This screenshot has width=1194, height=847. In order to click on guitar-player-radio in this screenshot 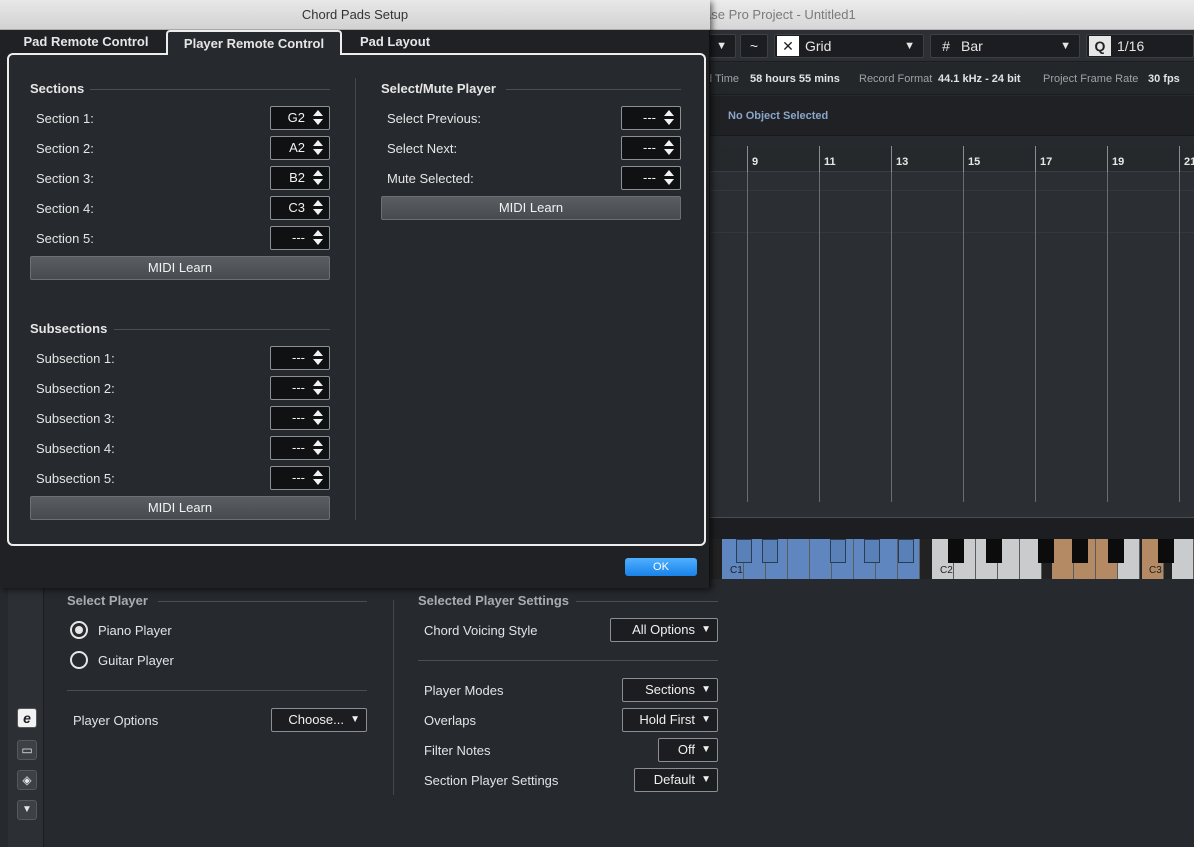, I will do `click(79, 660)`.